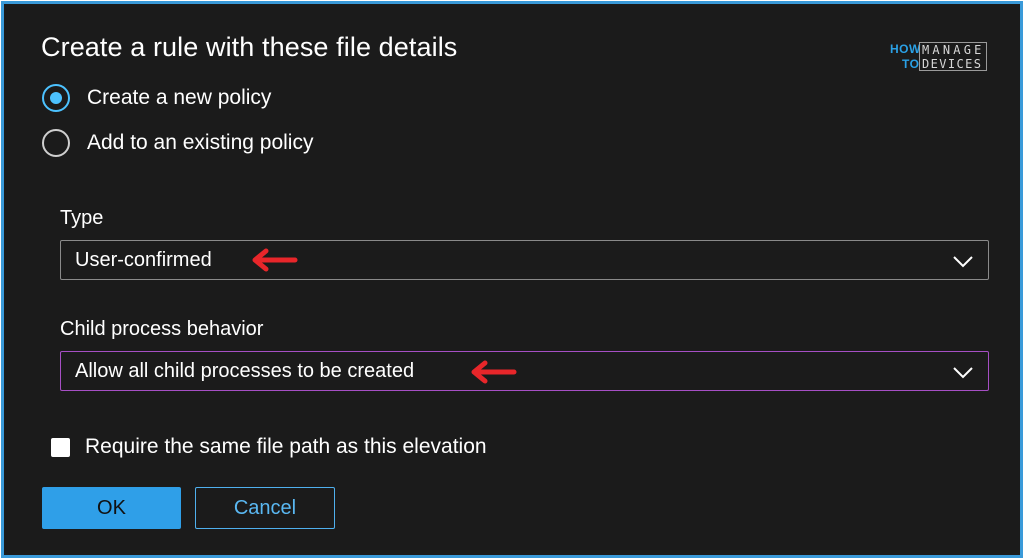 This screenshot has width=1024, height=559. What do you see at coordinates (179, 97) in the screenshot?
I see `radio-label-create-new-policy: Create a new policy` at bounding box center [179, 97].